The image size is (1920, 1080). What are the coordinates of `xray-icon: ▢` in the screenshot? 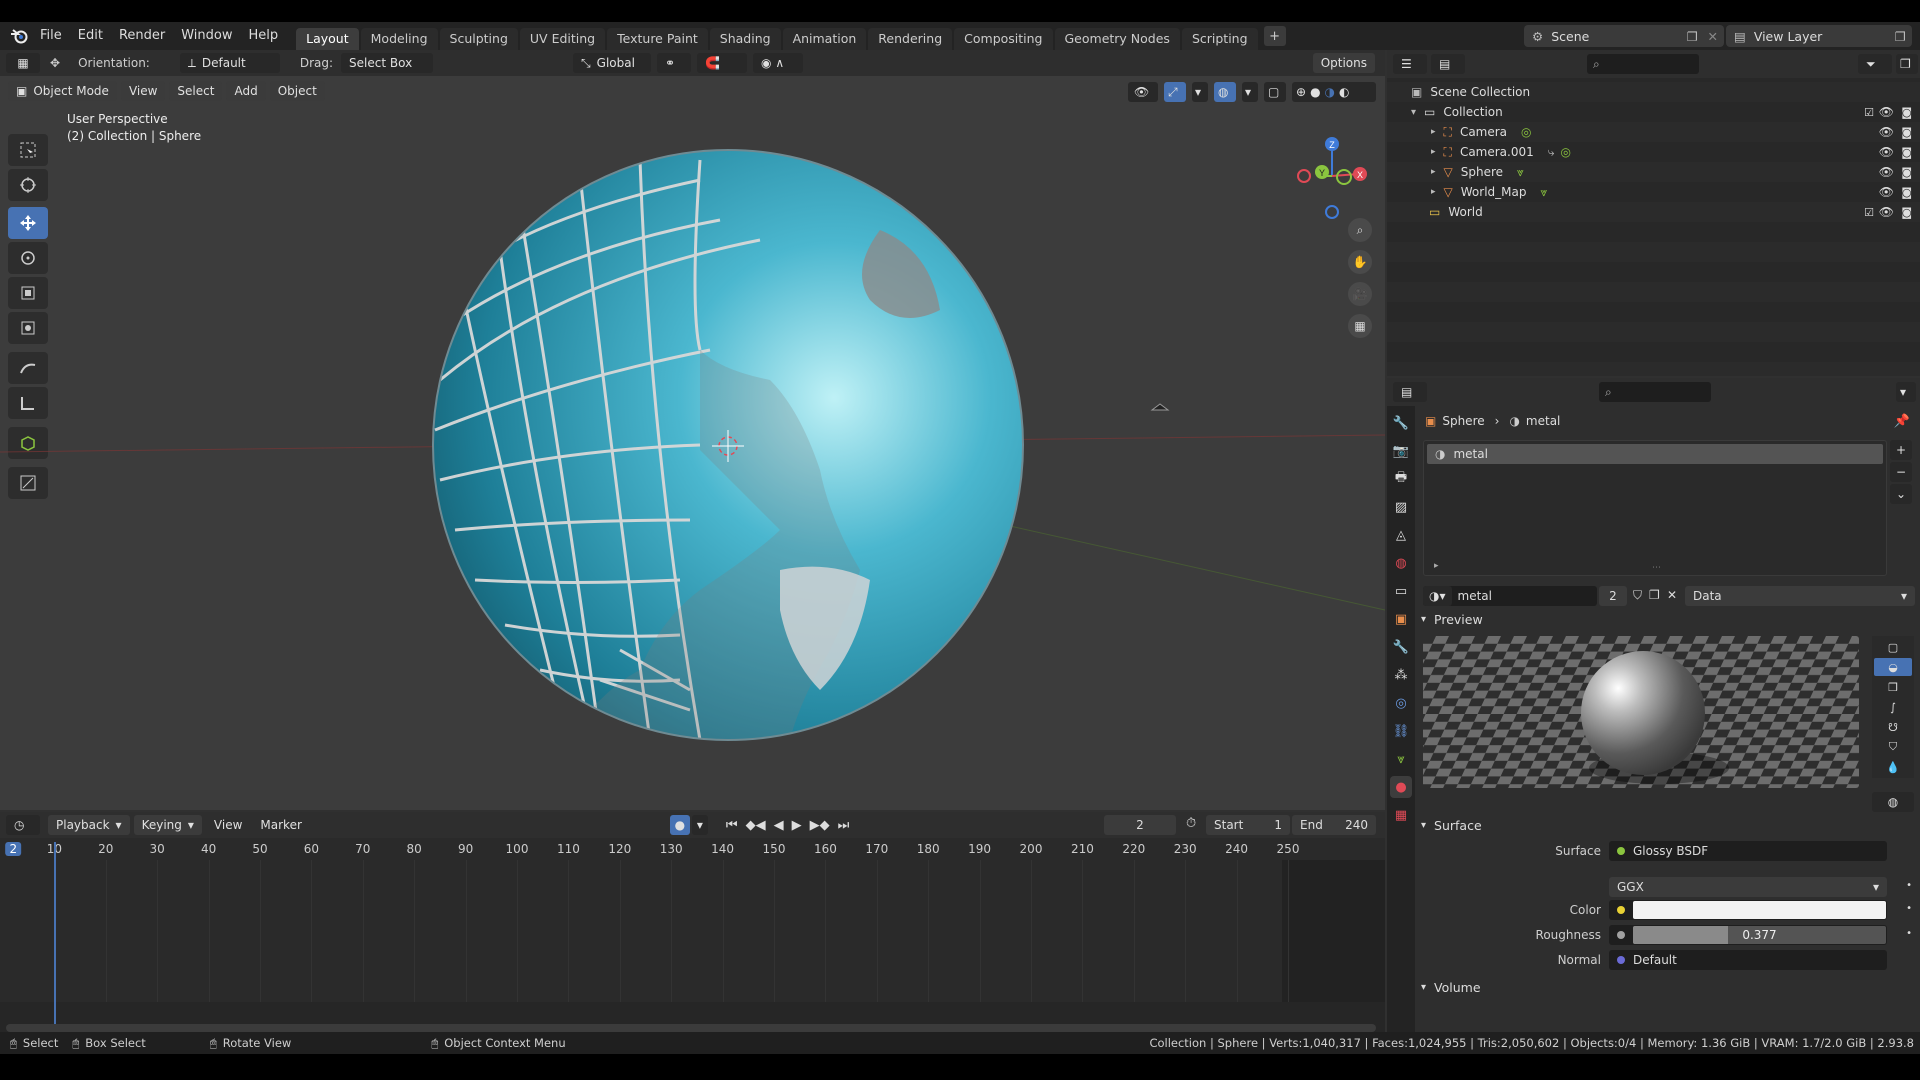 It's located at (1275, 92).